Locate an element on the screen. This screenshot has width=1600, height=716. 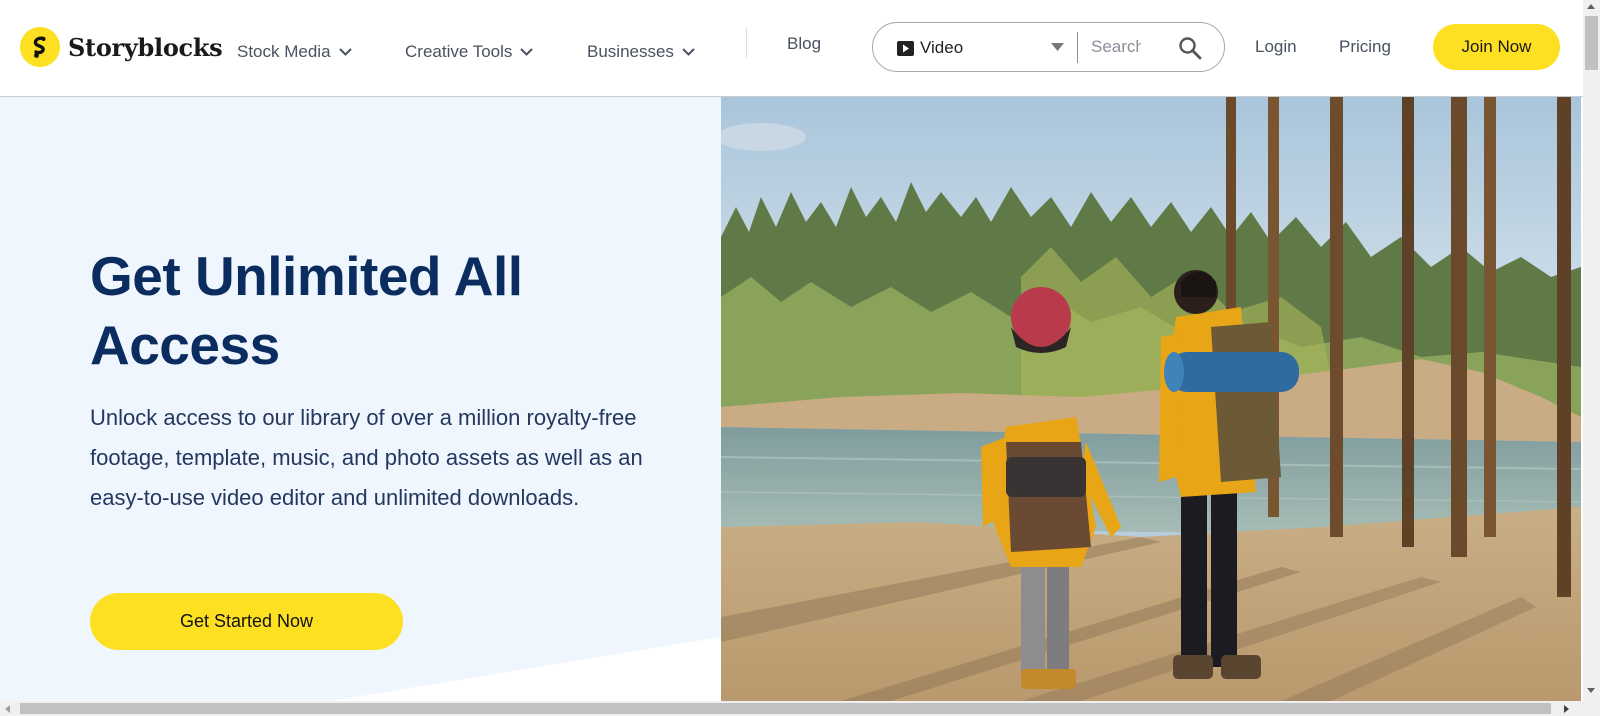
nav-creative-tools-label: Creative Tools is located at coordinates (459, 51).